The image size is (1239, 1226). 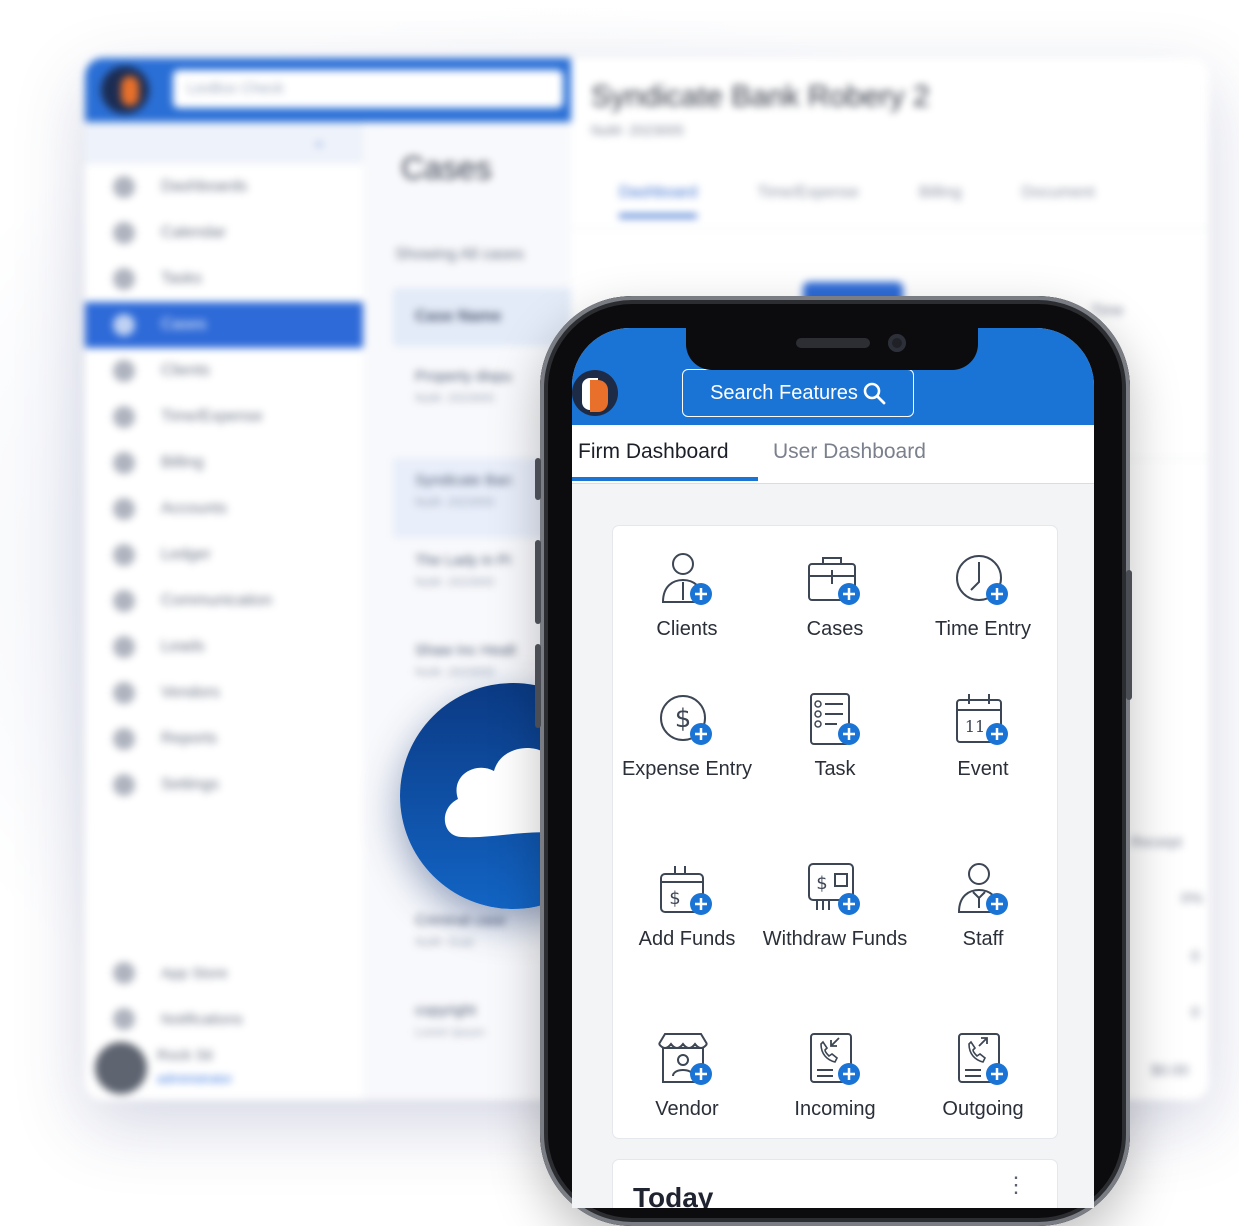 I want to click on sidebar-item-label: Calendar, so click(x=193, y=232).